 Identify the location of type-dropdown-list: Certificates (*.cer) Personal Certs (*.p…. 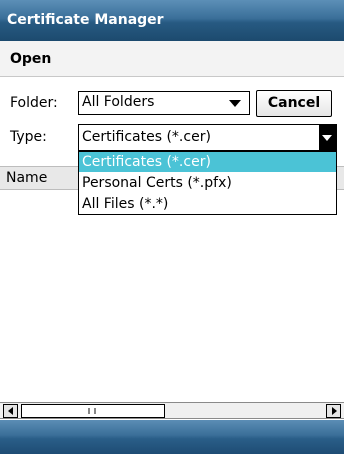
(207, 183).